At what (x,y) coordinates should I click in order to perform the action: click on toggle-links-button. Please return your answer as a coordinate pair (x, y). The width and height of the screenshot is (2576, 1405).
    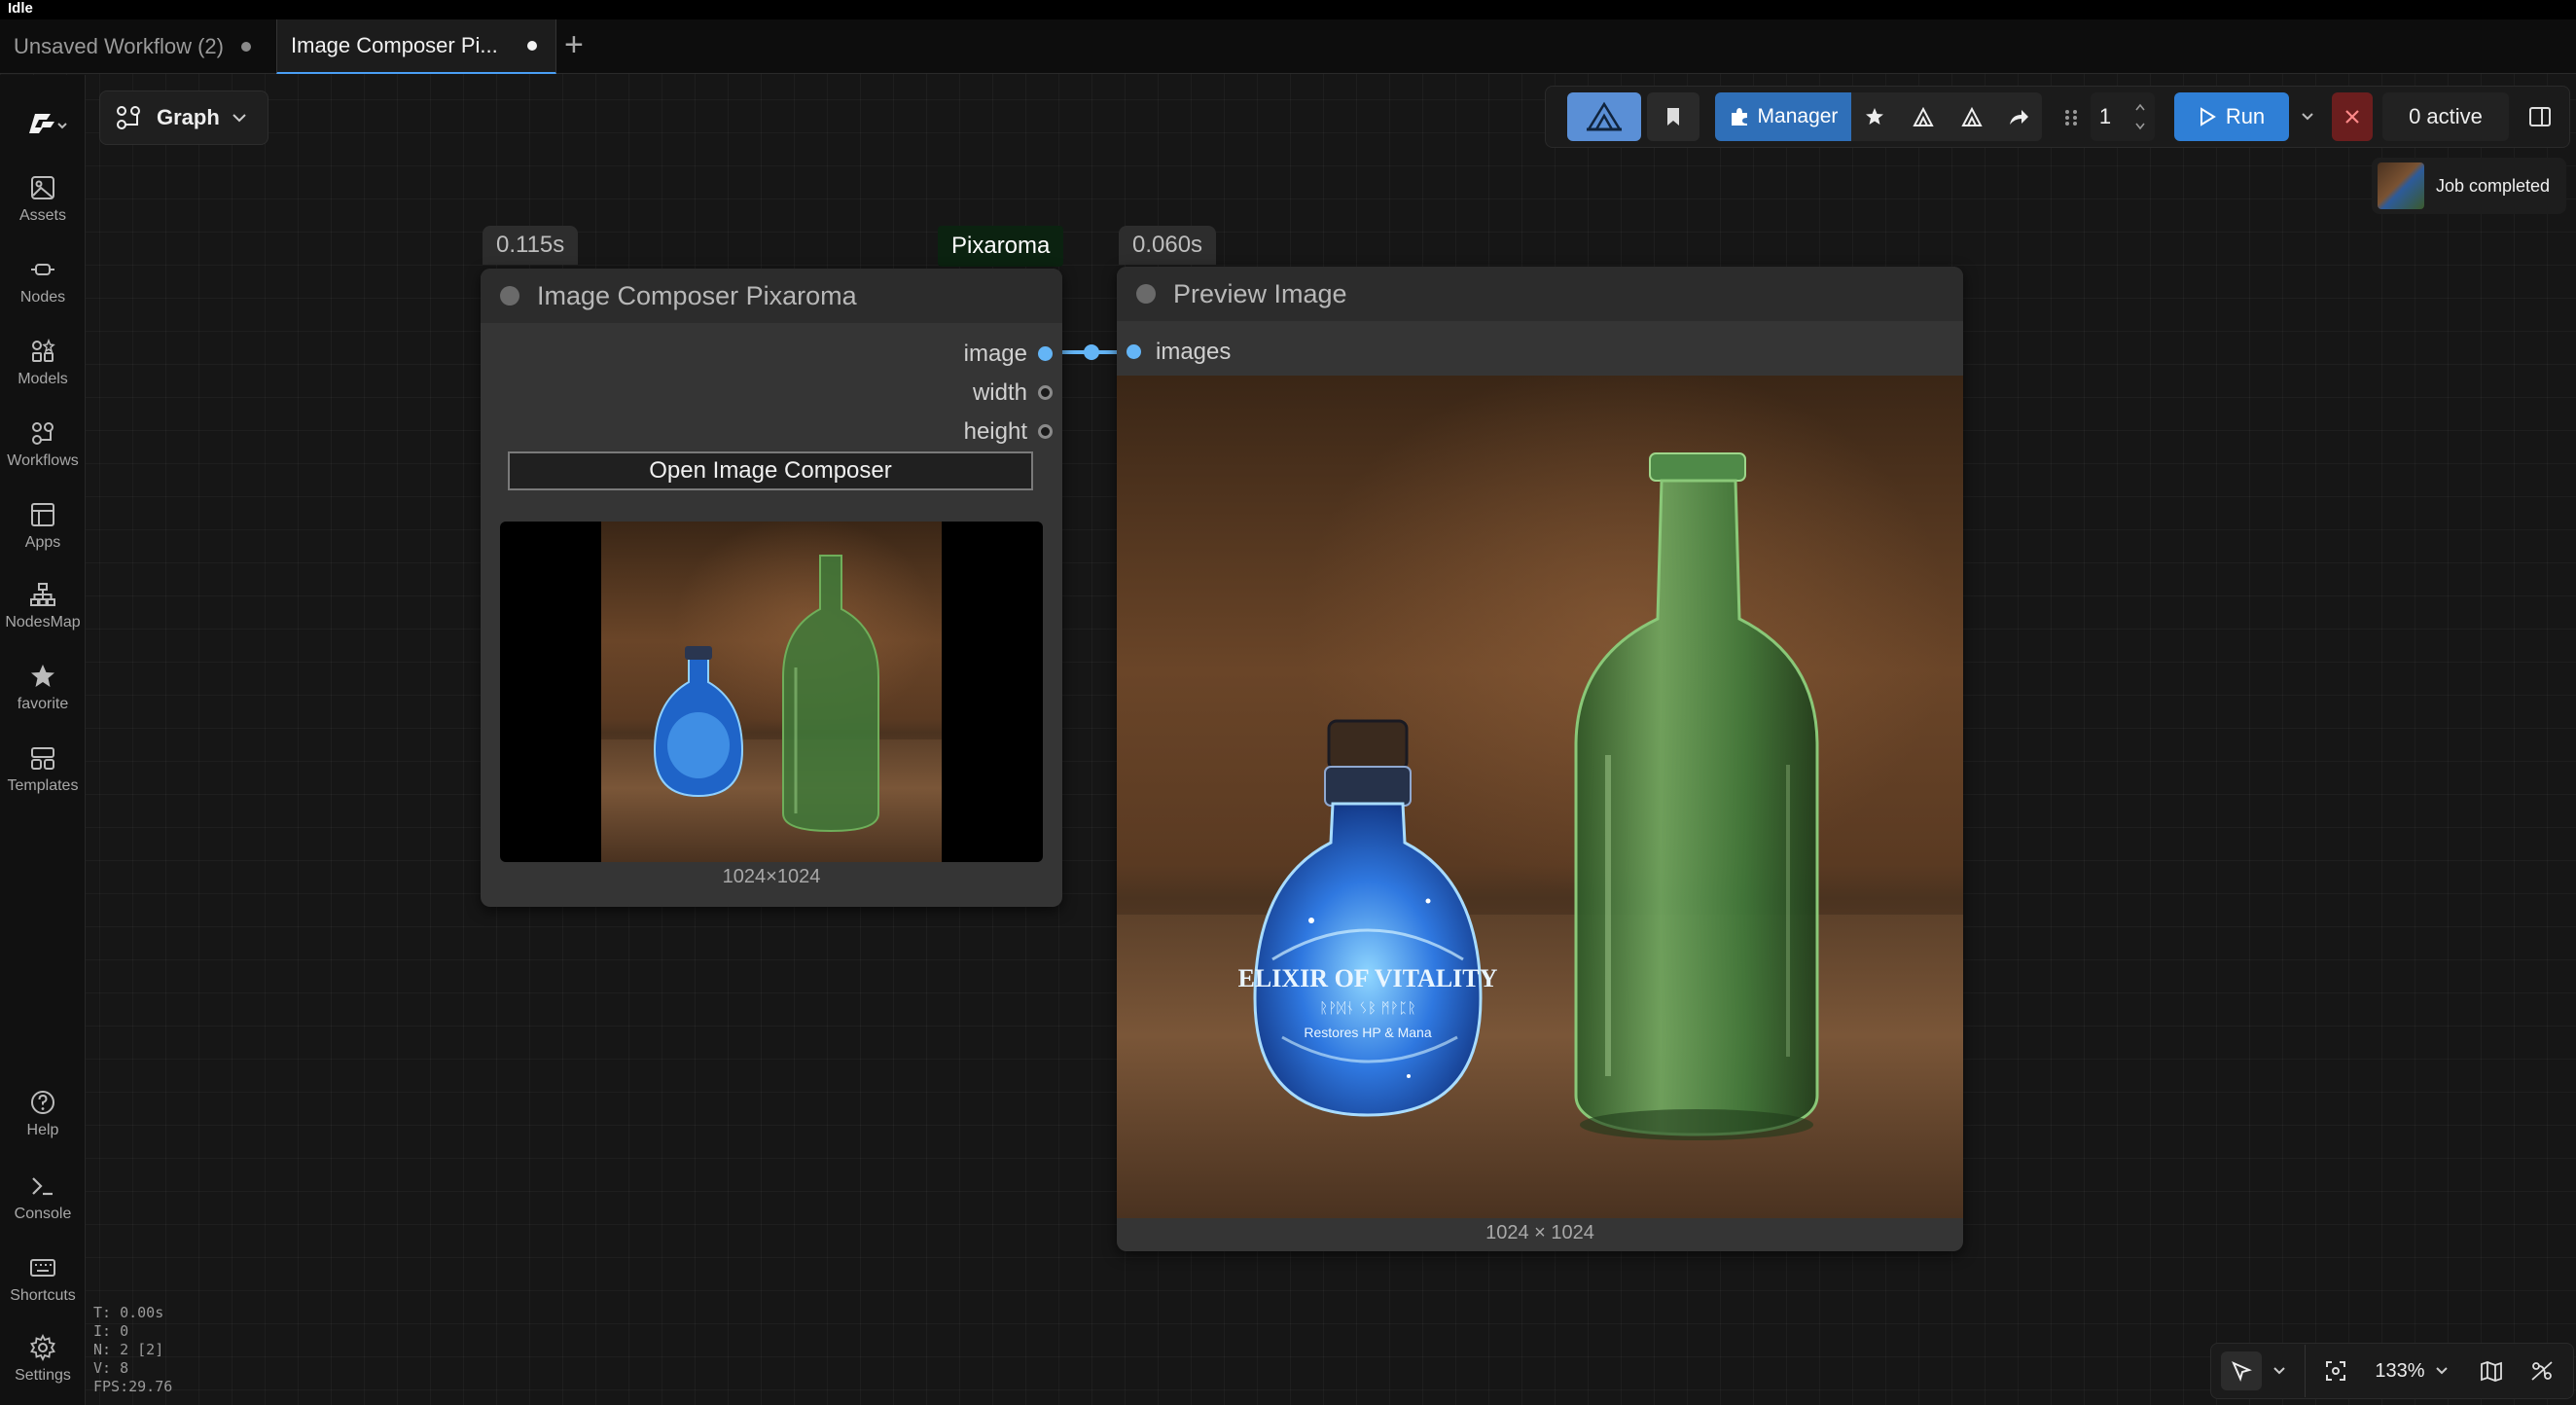
    Looking at the image, I should click on (2542, 1370).